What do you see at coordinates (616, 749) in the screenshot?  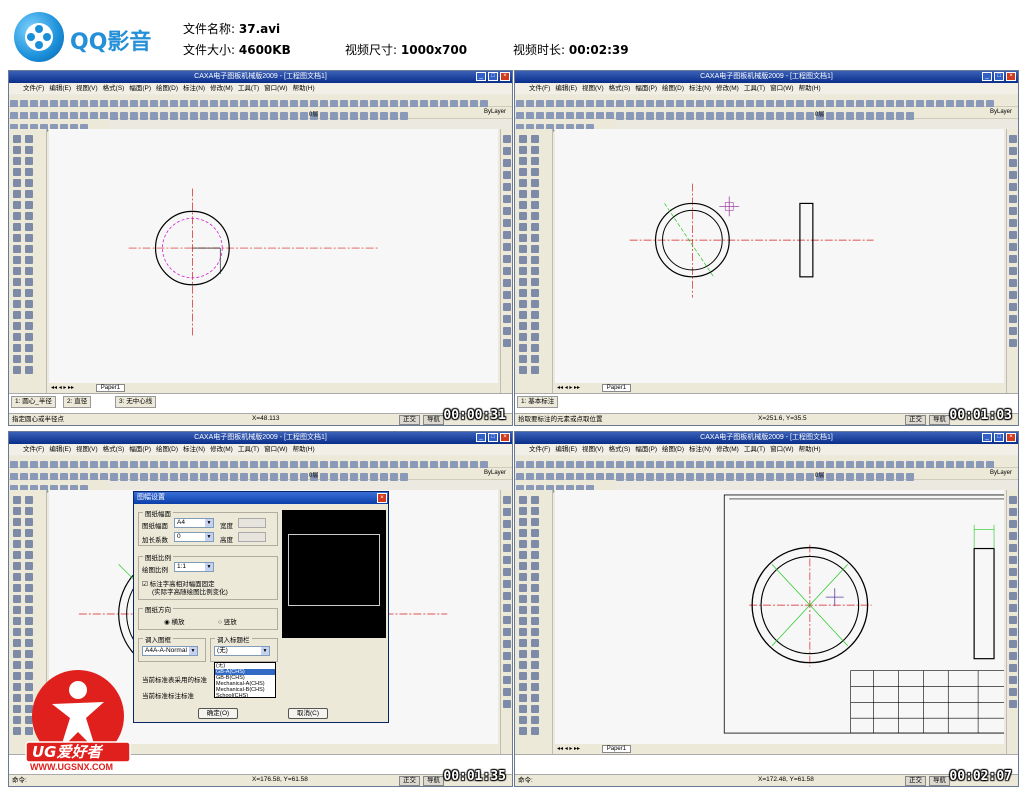 I see `tab-paper: Paper1` at bounding box center [616, 749].